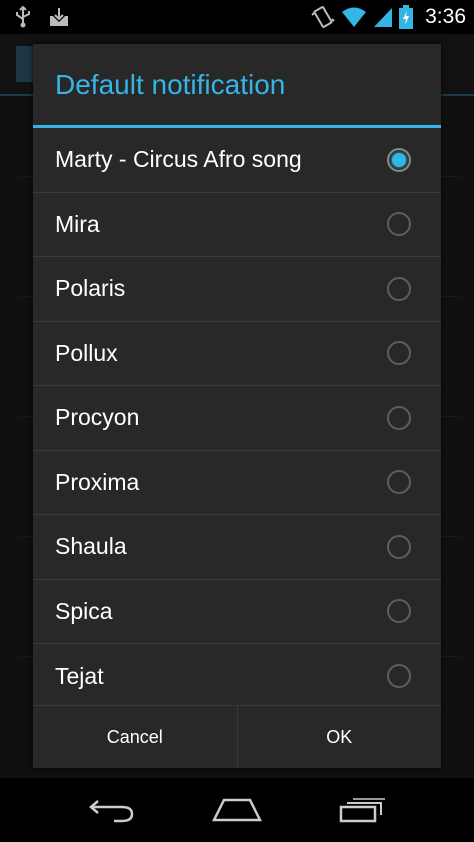 Image resolution: width=474 pixels, height=842 pixels. What do you see at coordinates (237, 86) in the screenshot?
I see `dialog-title: Default notification` at bounding box center [237, 86].